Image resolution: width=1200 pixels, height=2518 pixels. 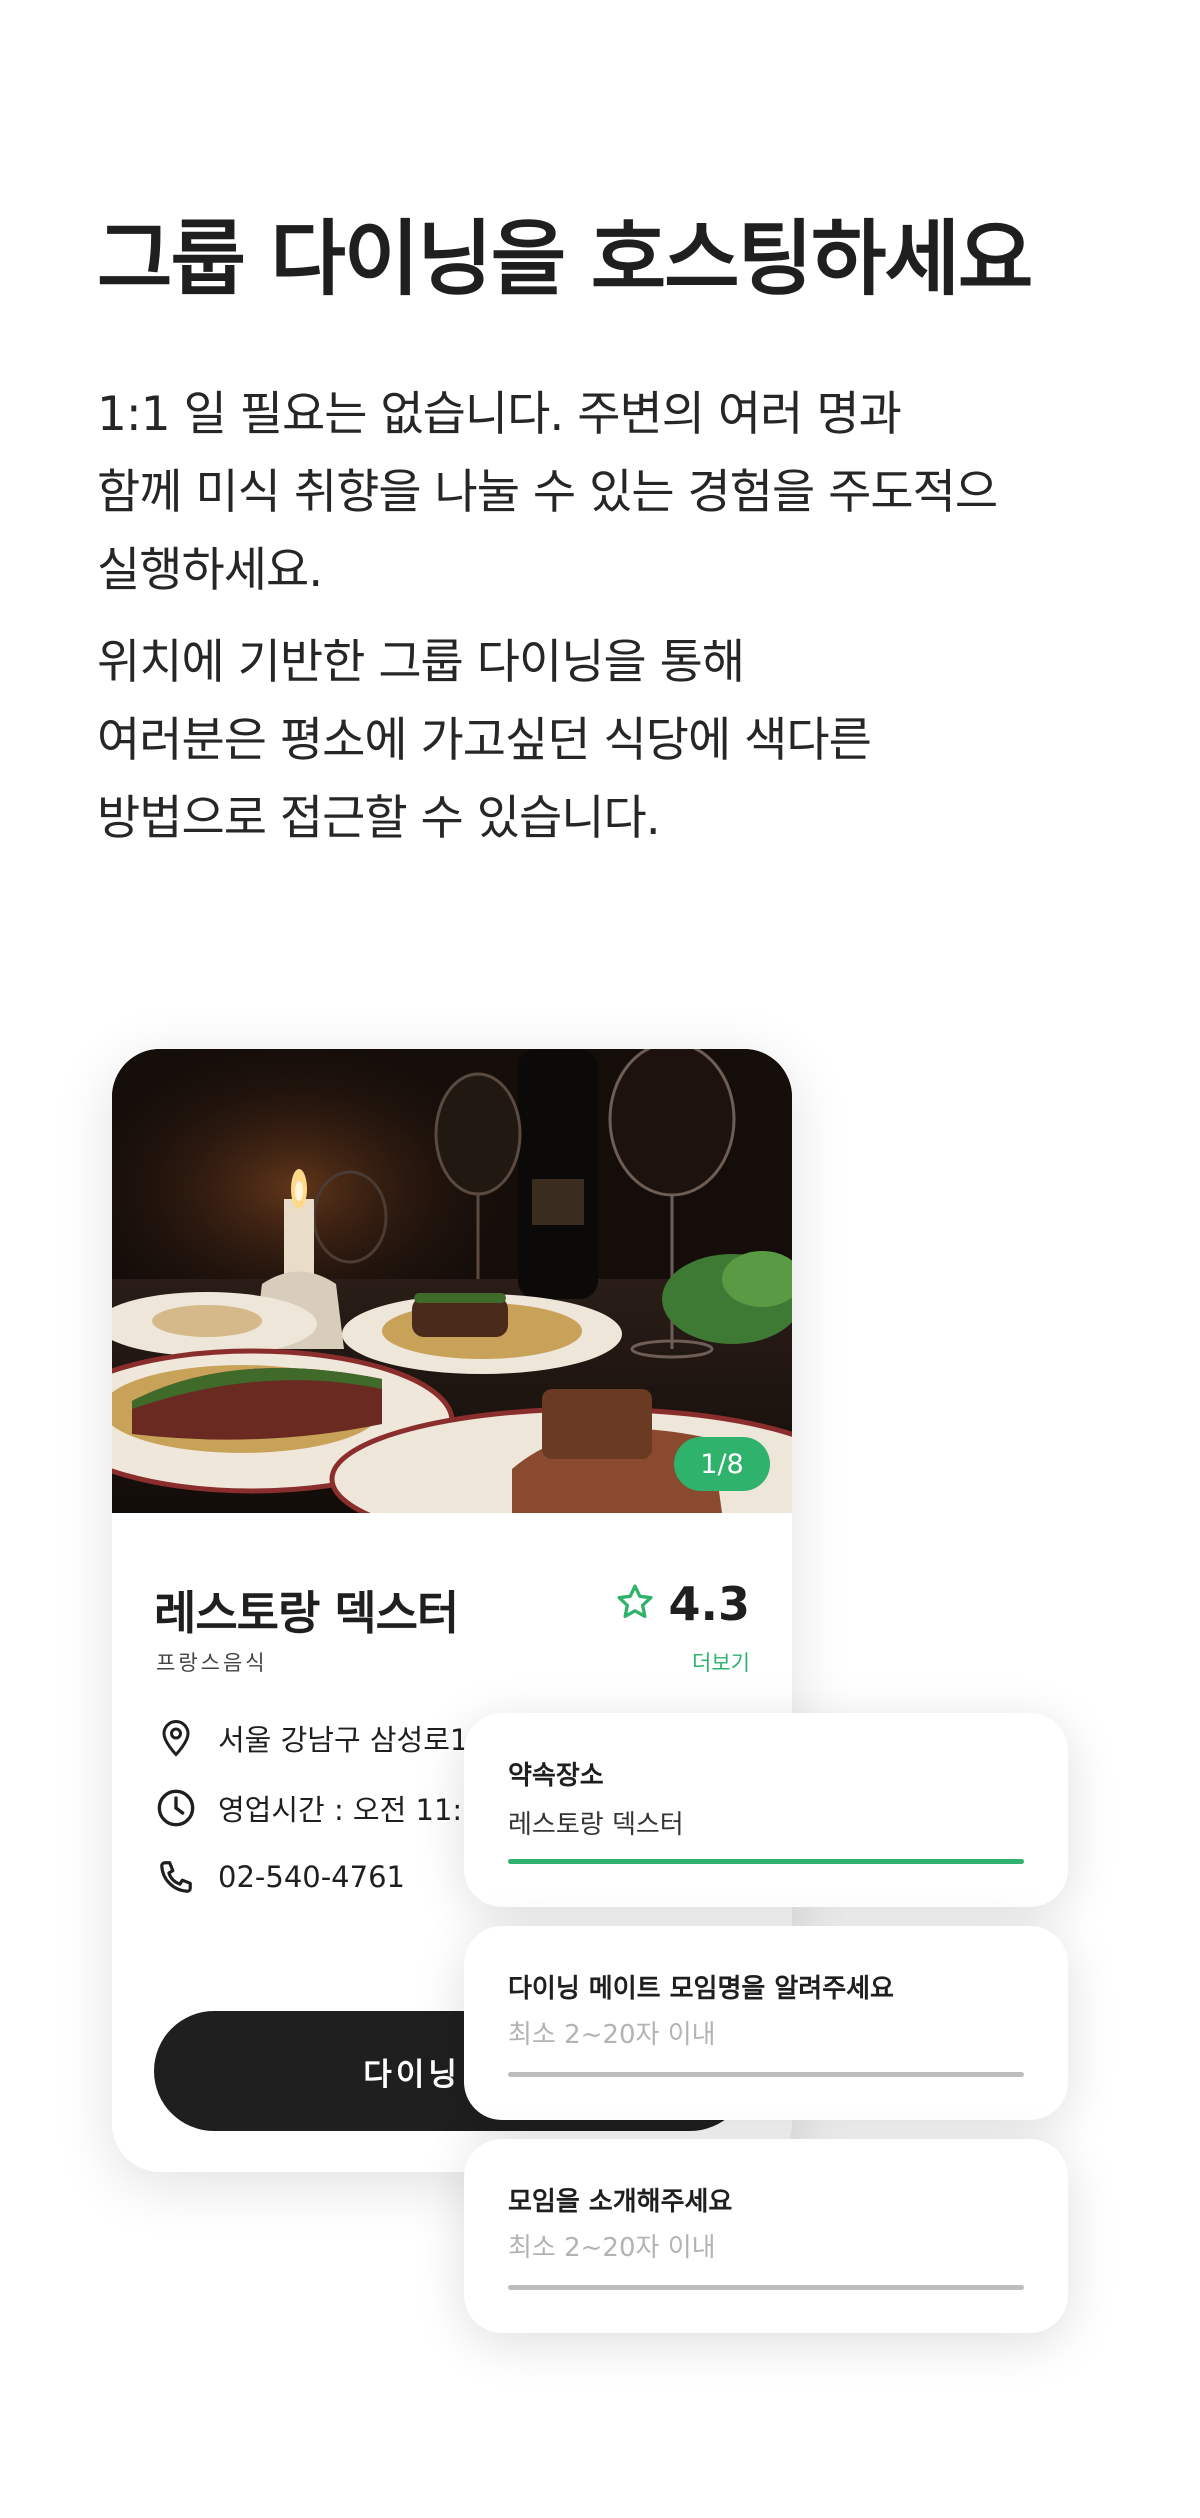 What do you see at coordinates (635, 1604) in the screenshot?
I see `star-icon` at bounding box center [635, 1604].